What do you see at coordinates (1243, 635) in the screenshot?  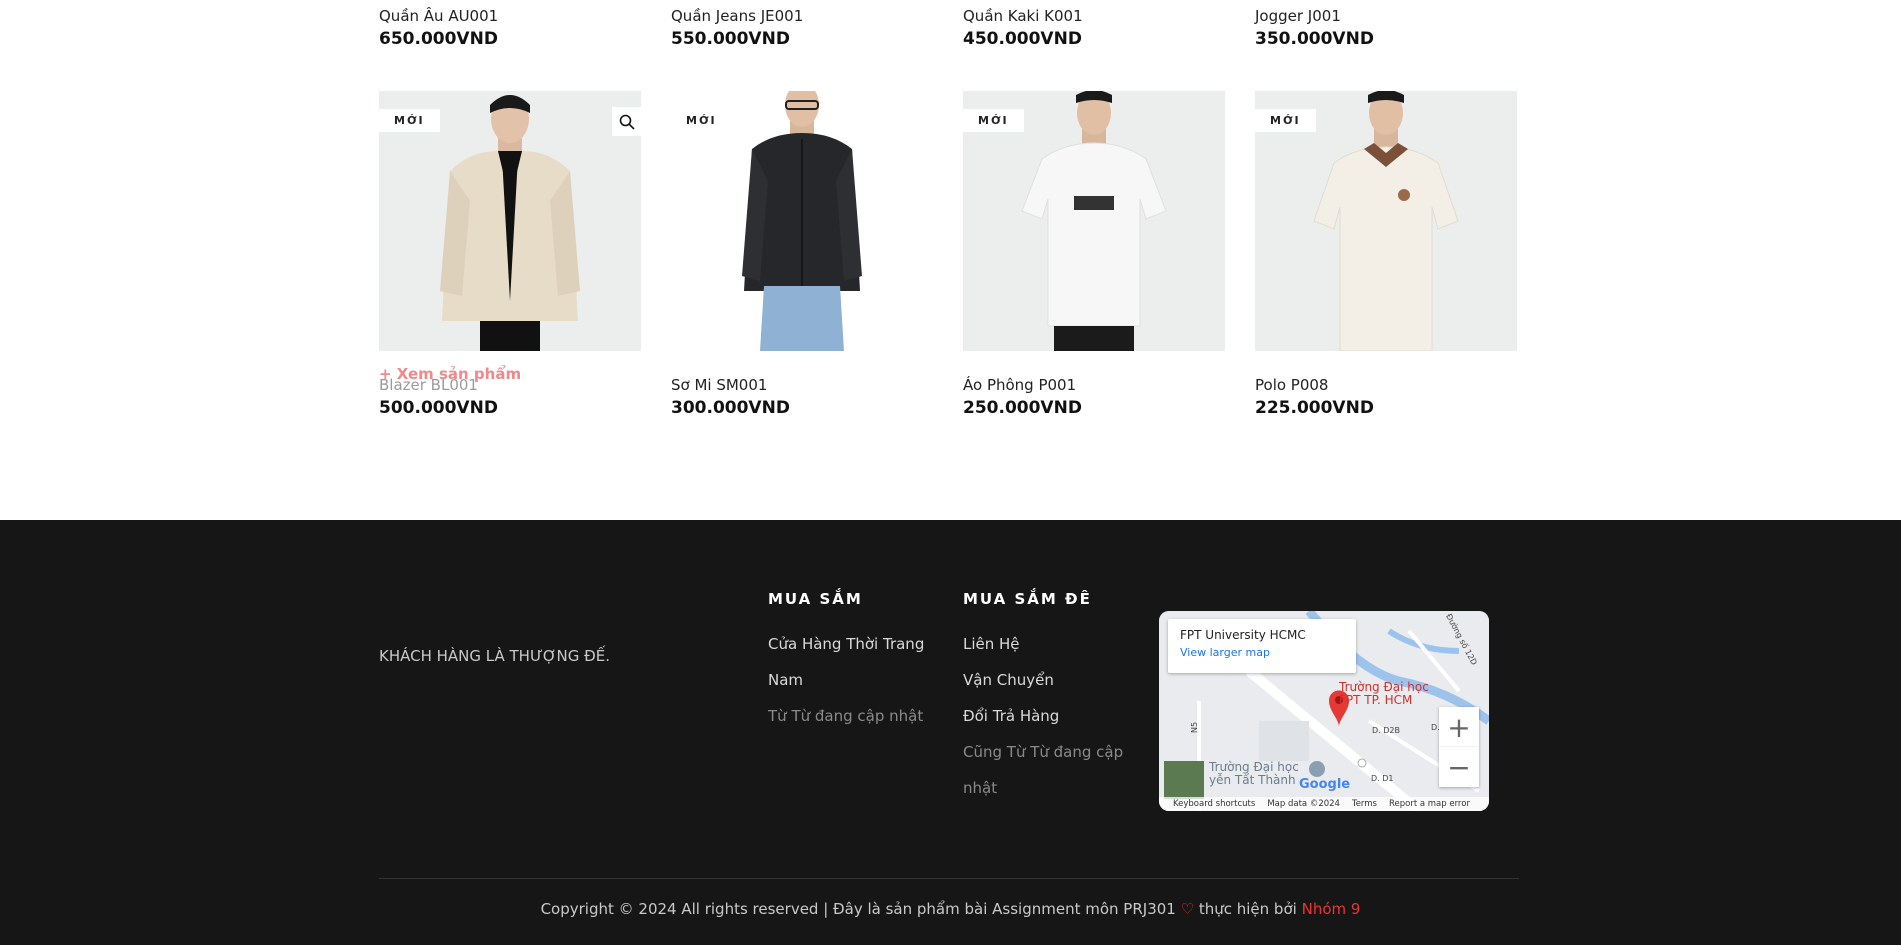 I see `map-place-title: FPT University HCMC` at bounding box center [1243, 635].